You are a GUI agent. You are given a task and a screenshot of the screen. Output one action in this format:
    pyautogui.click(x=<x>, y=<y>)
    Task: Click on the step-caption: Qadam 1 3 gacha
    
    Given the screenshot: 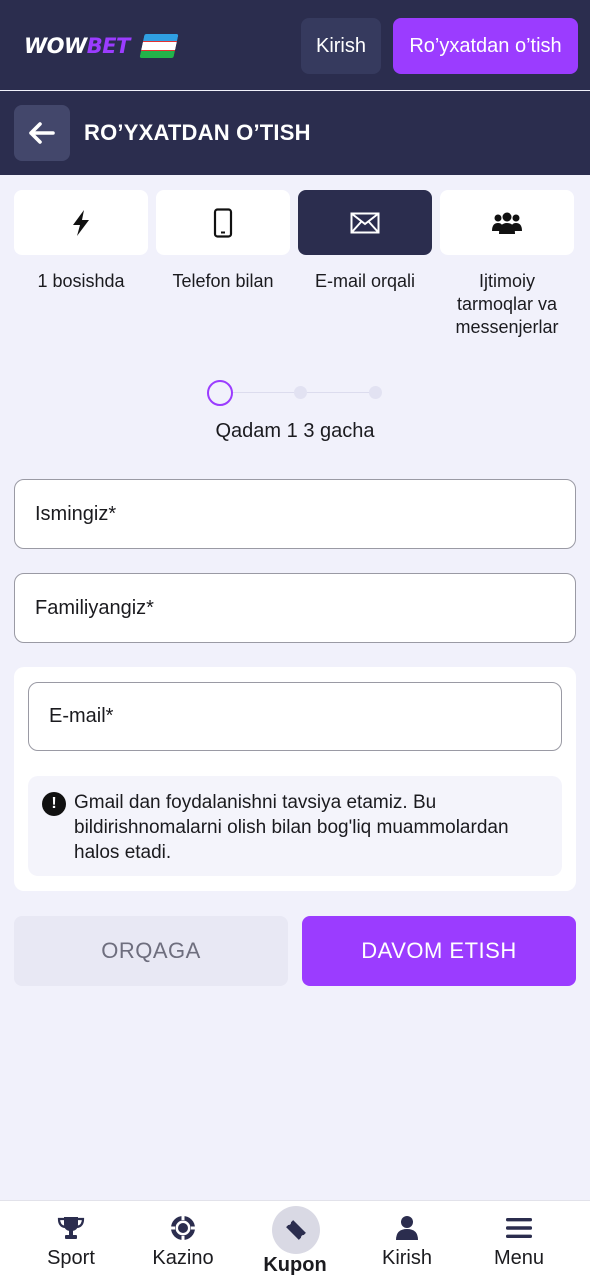 What is the action you would take?
    pyautogui.click(x=295, y=431)
    